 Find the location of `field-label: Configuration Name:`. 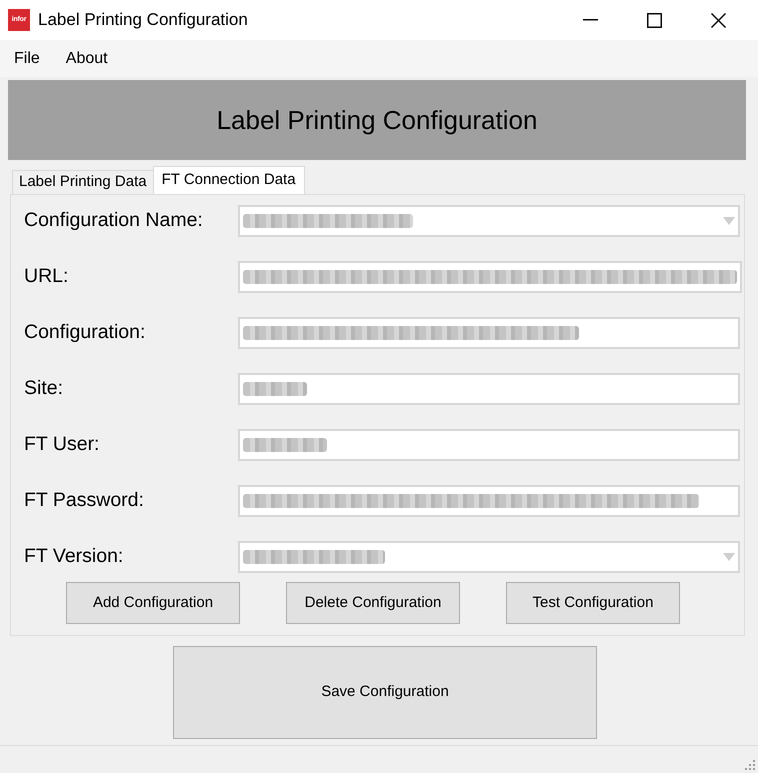

field-label: Configuration Name: is located at coordinates (114, 221).